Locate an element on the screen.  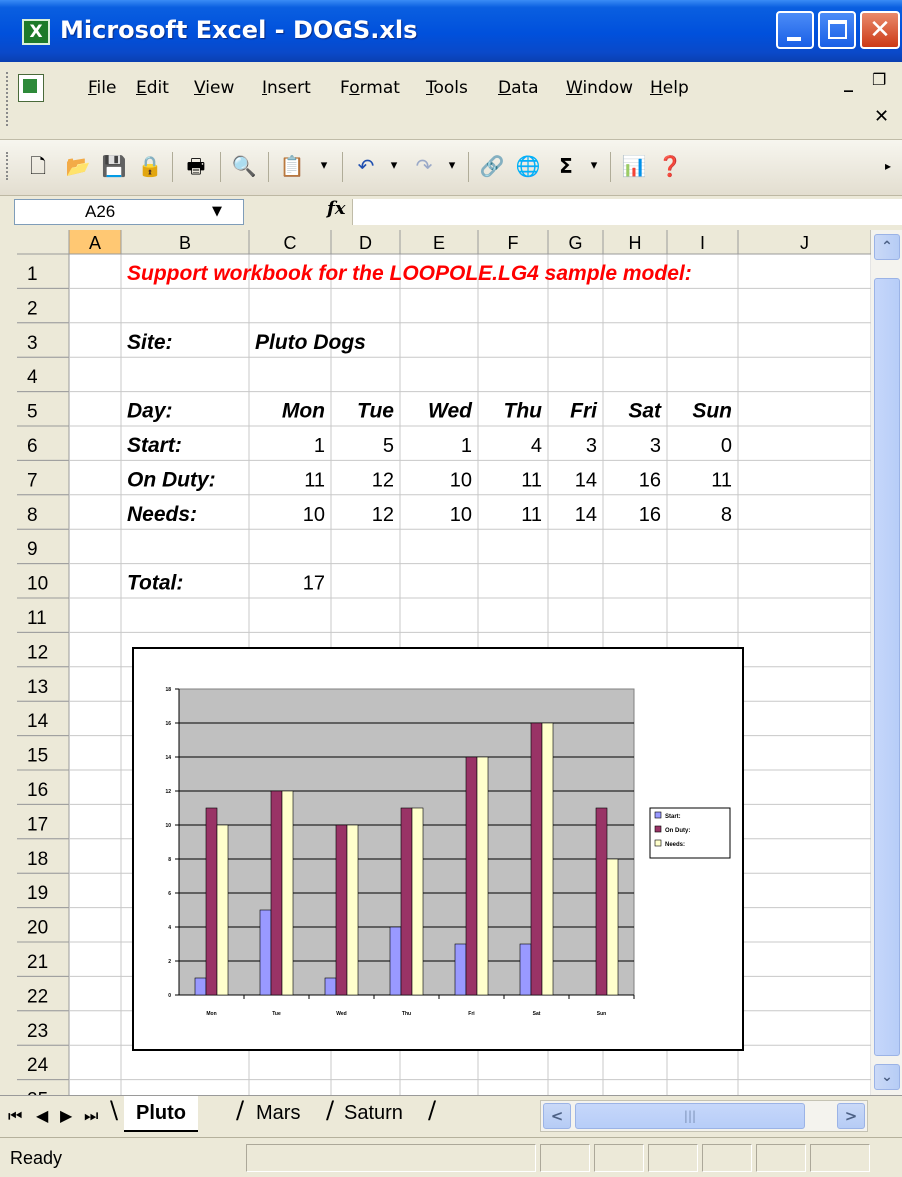
tab-saturn: Saturn is located at coordinates (373, 1114).